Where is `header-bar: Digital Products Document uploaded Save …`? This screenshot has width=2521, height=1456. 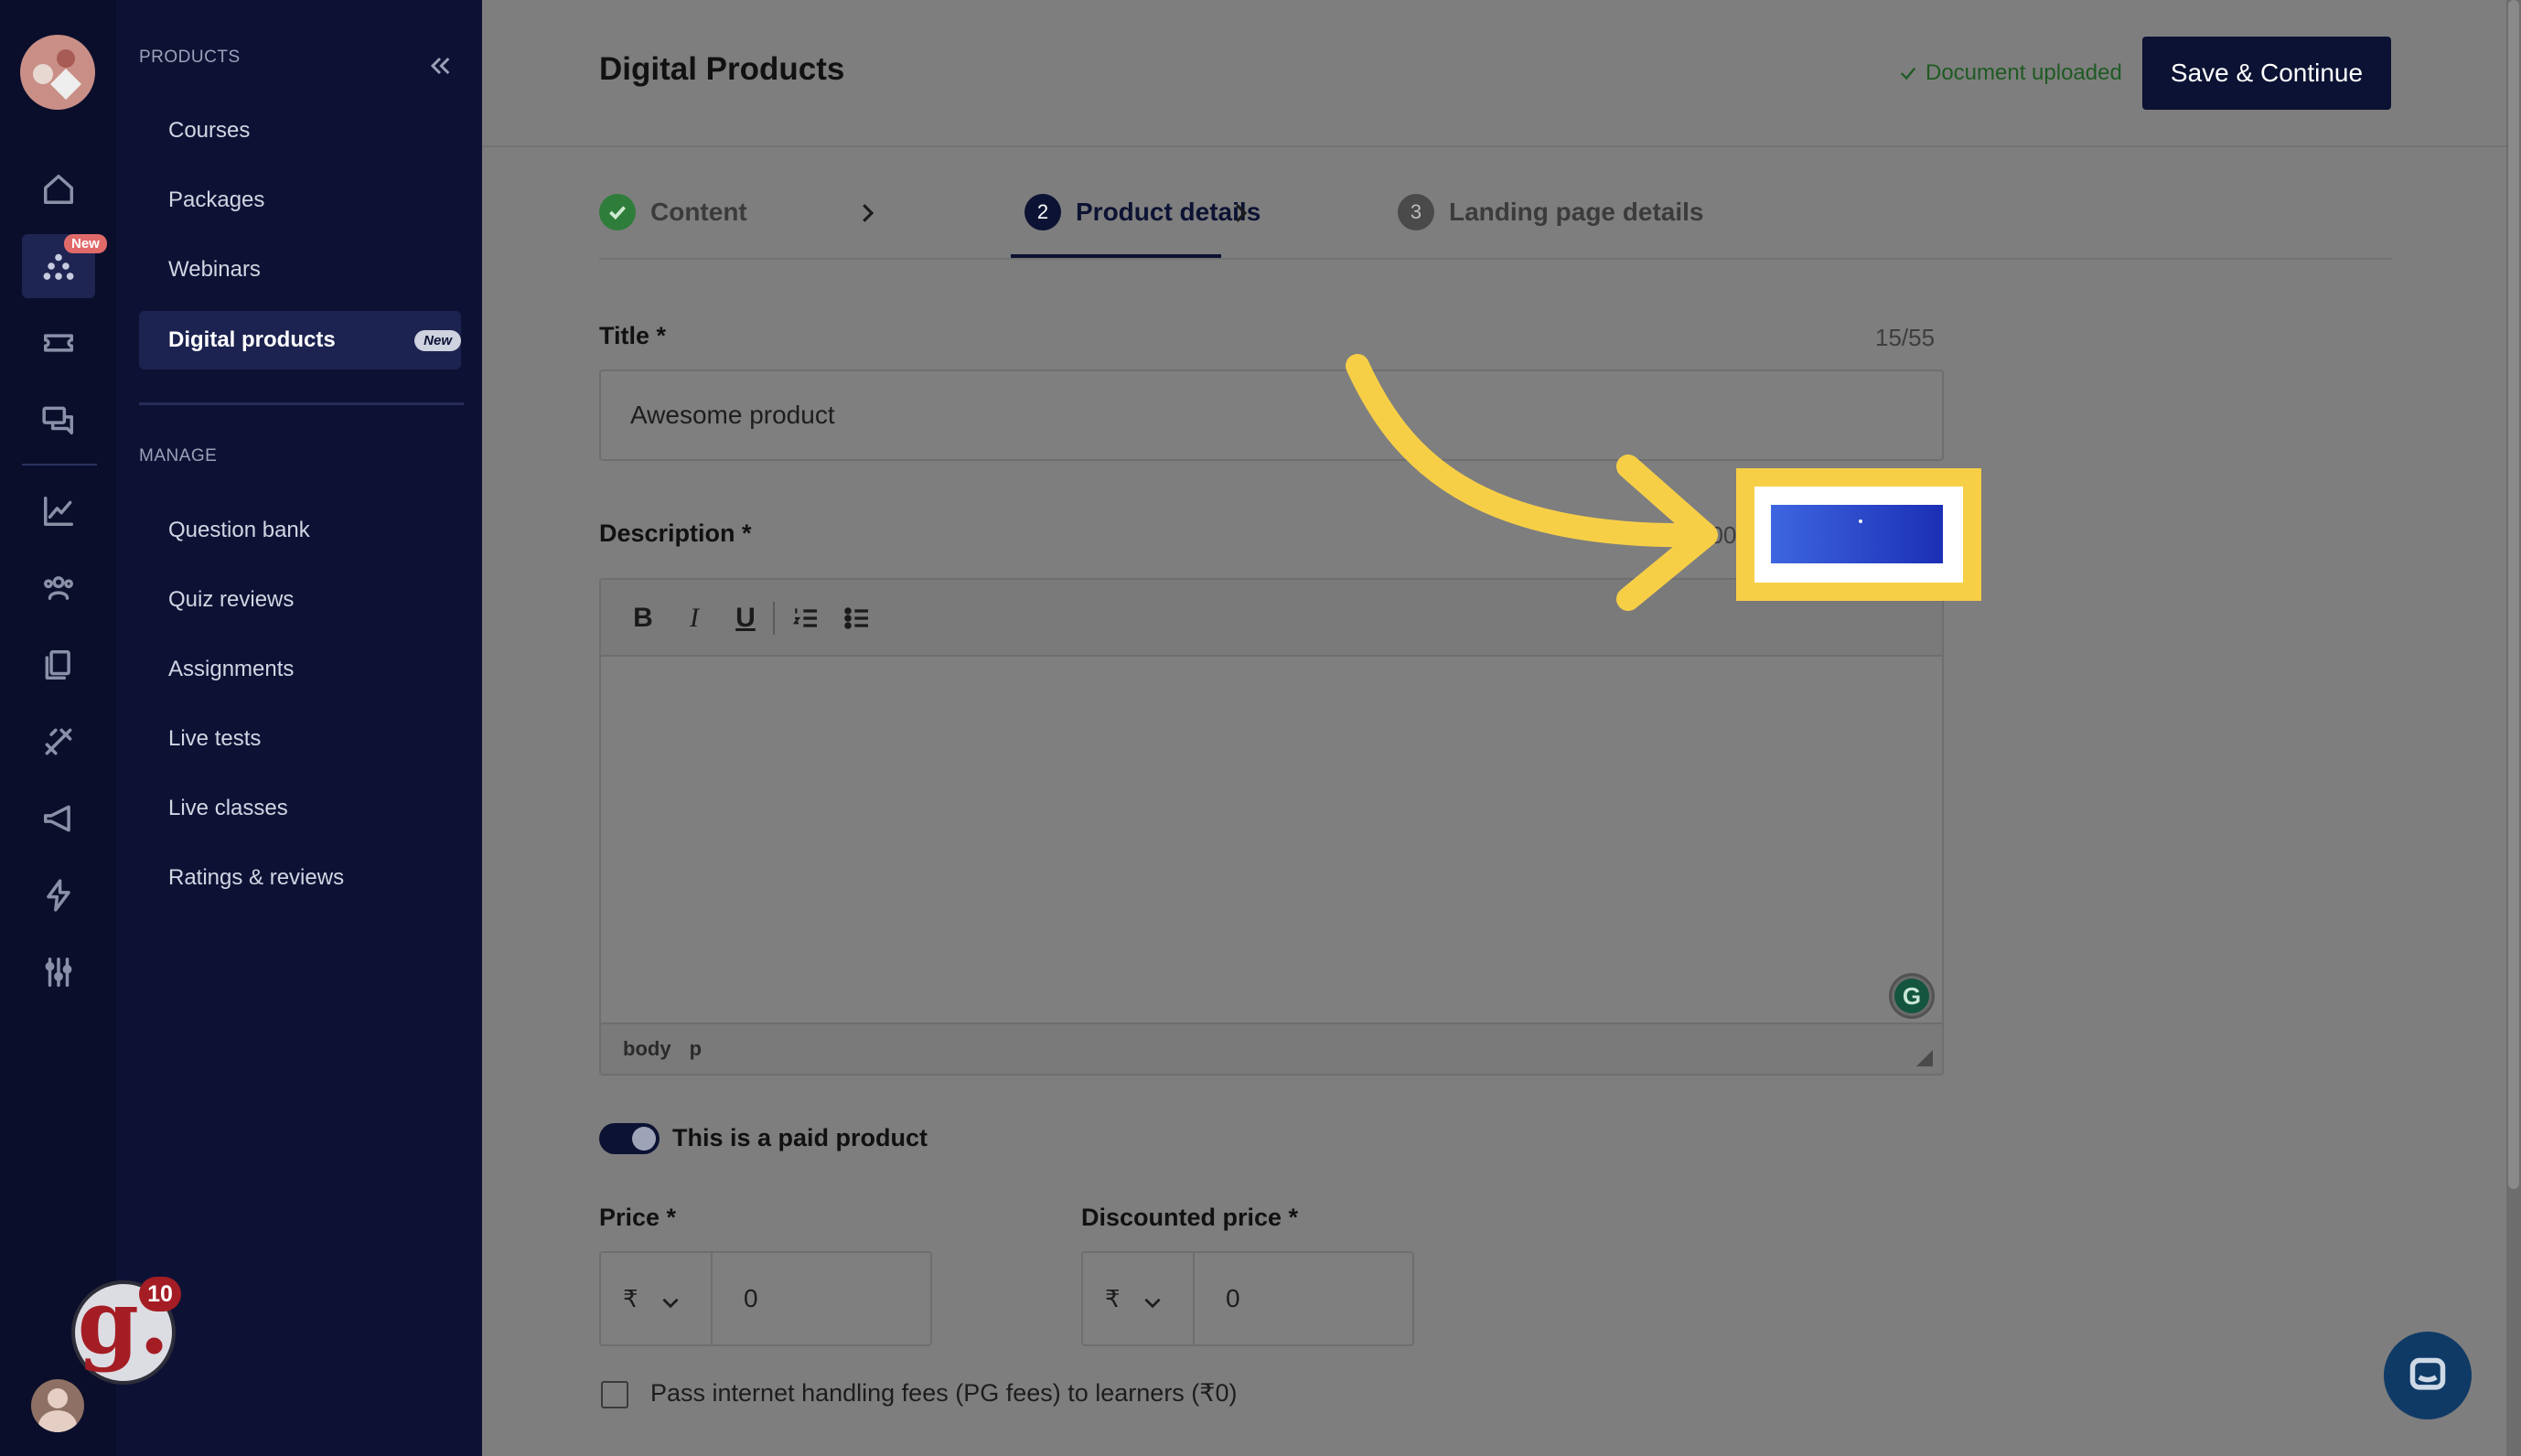
header-bar: Digital Products Document uploaded Save … is located at coordinates (1502, 73).